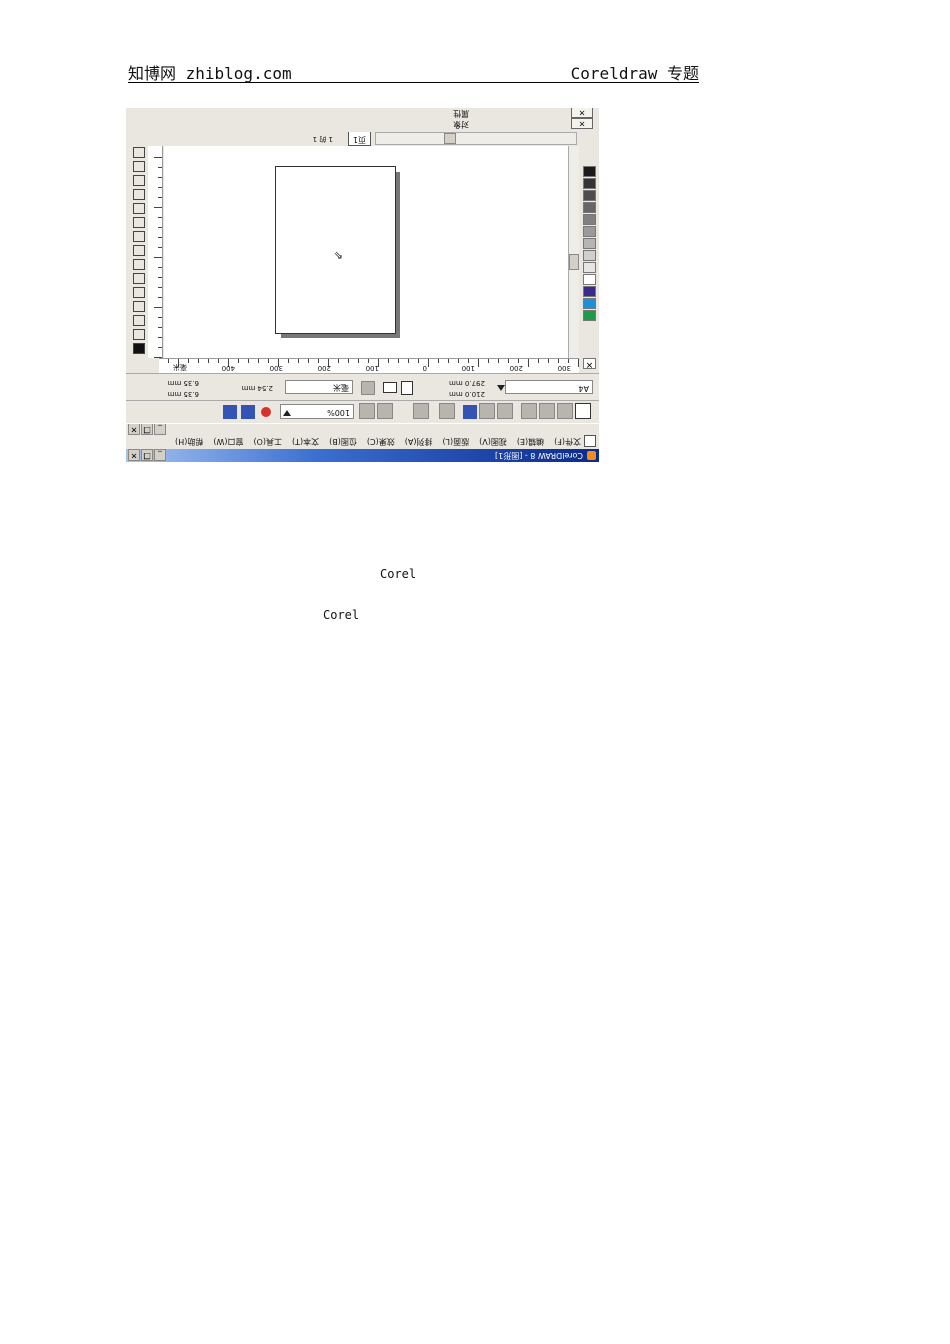  I want to click on transparency-tool-icon, so click(139, 166).